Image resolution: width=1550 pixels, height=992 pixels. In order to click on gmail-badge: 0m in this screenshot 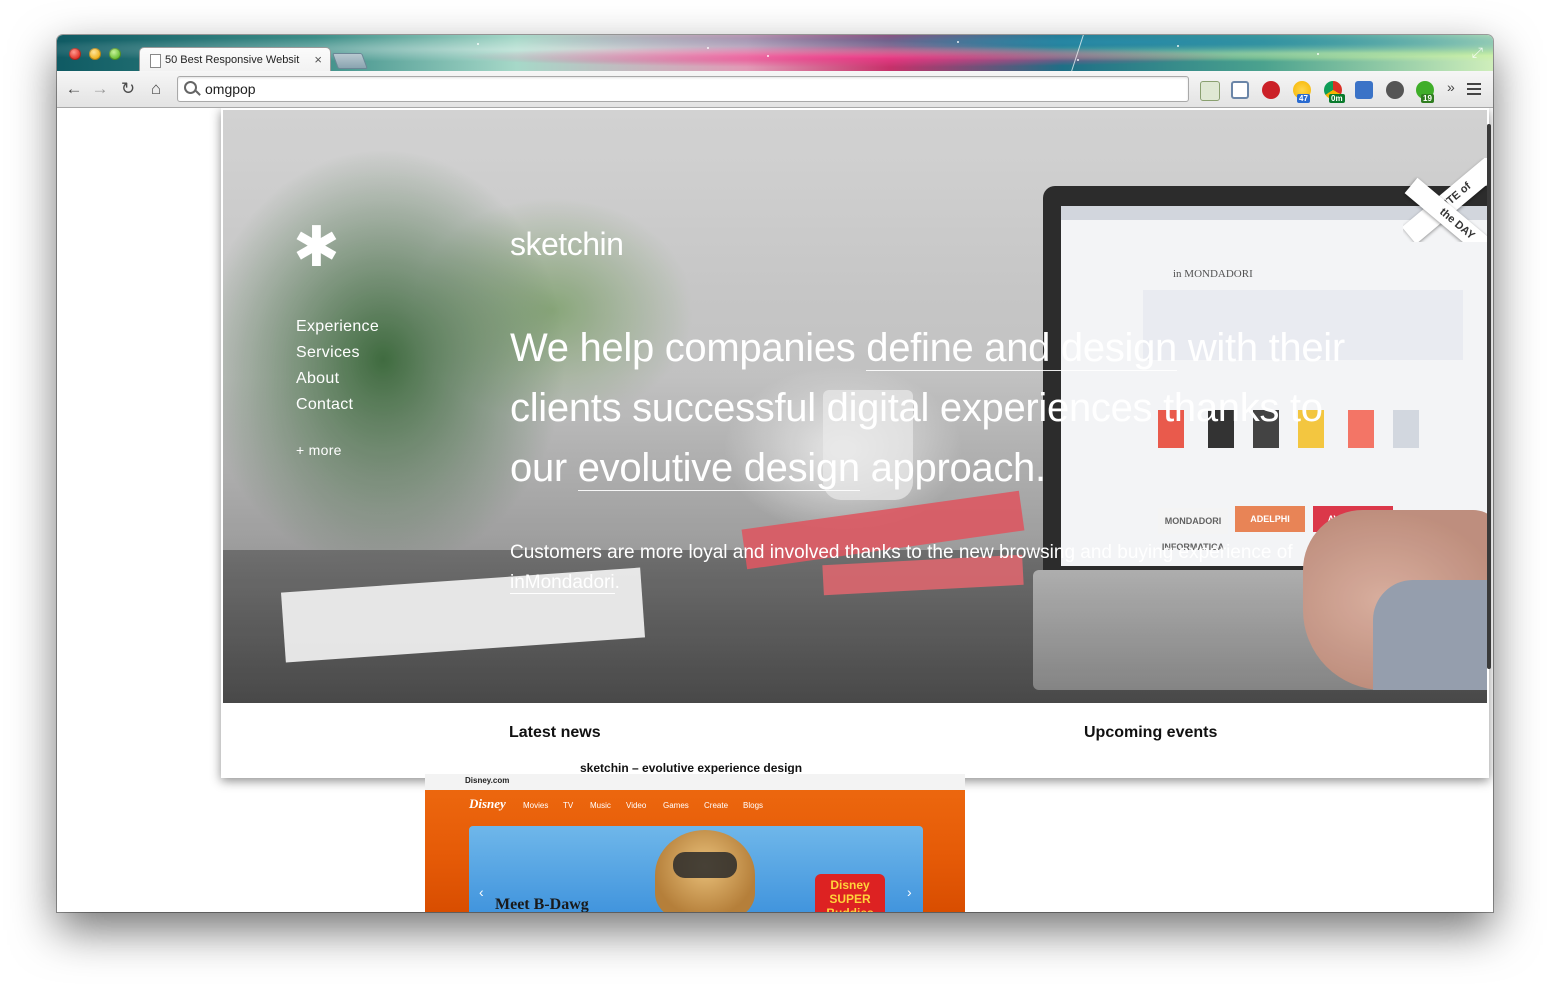, I will do `click(1337, 98)`.